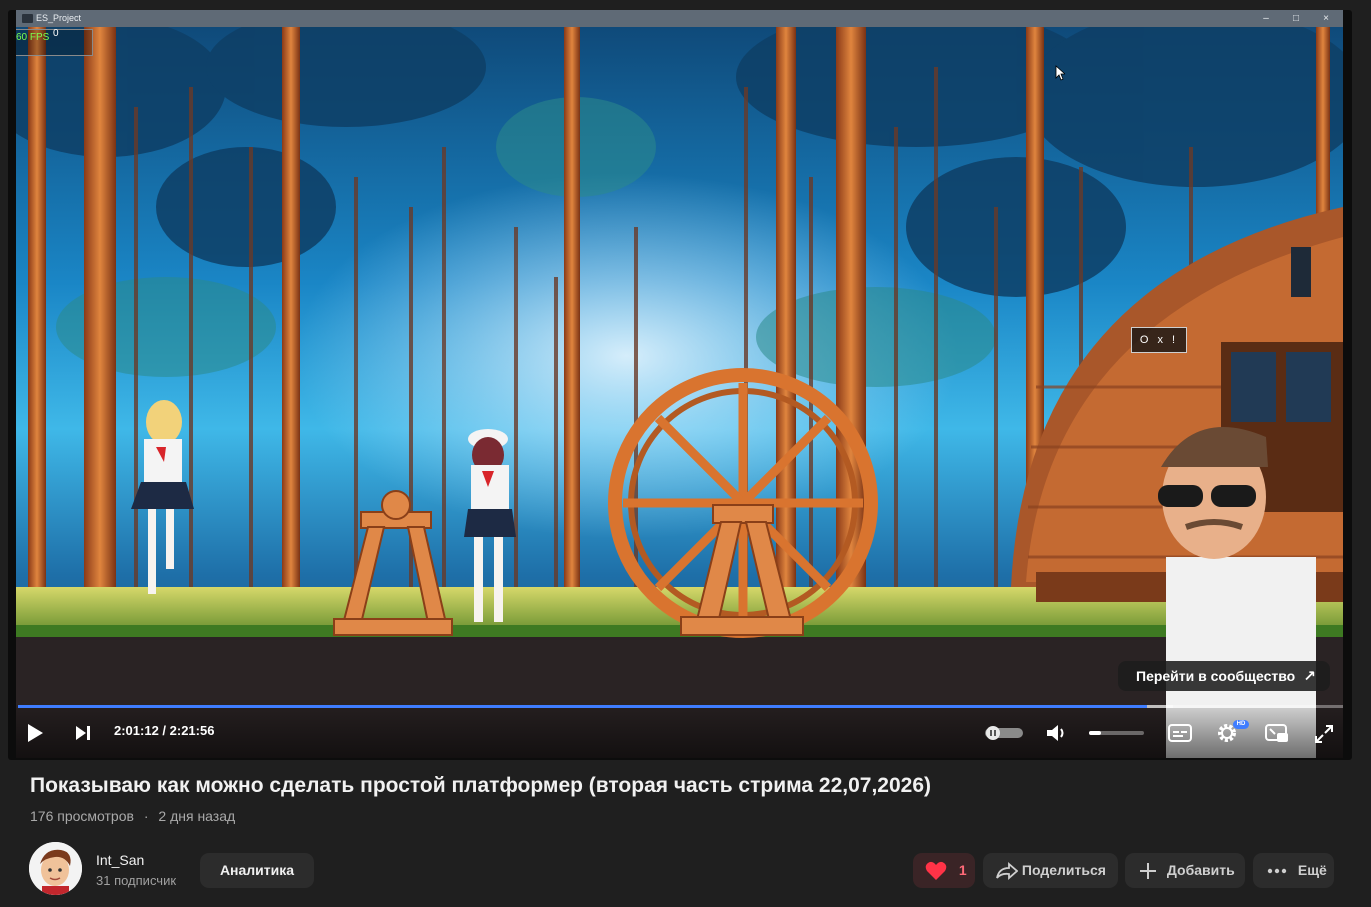  I want to click on share-button: Поделиться, so click(1050, 870).